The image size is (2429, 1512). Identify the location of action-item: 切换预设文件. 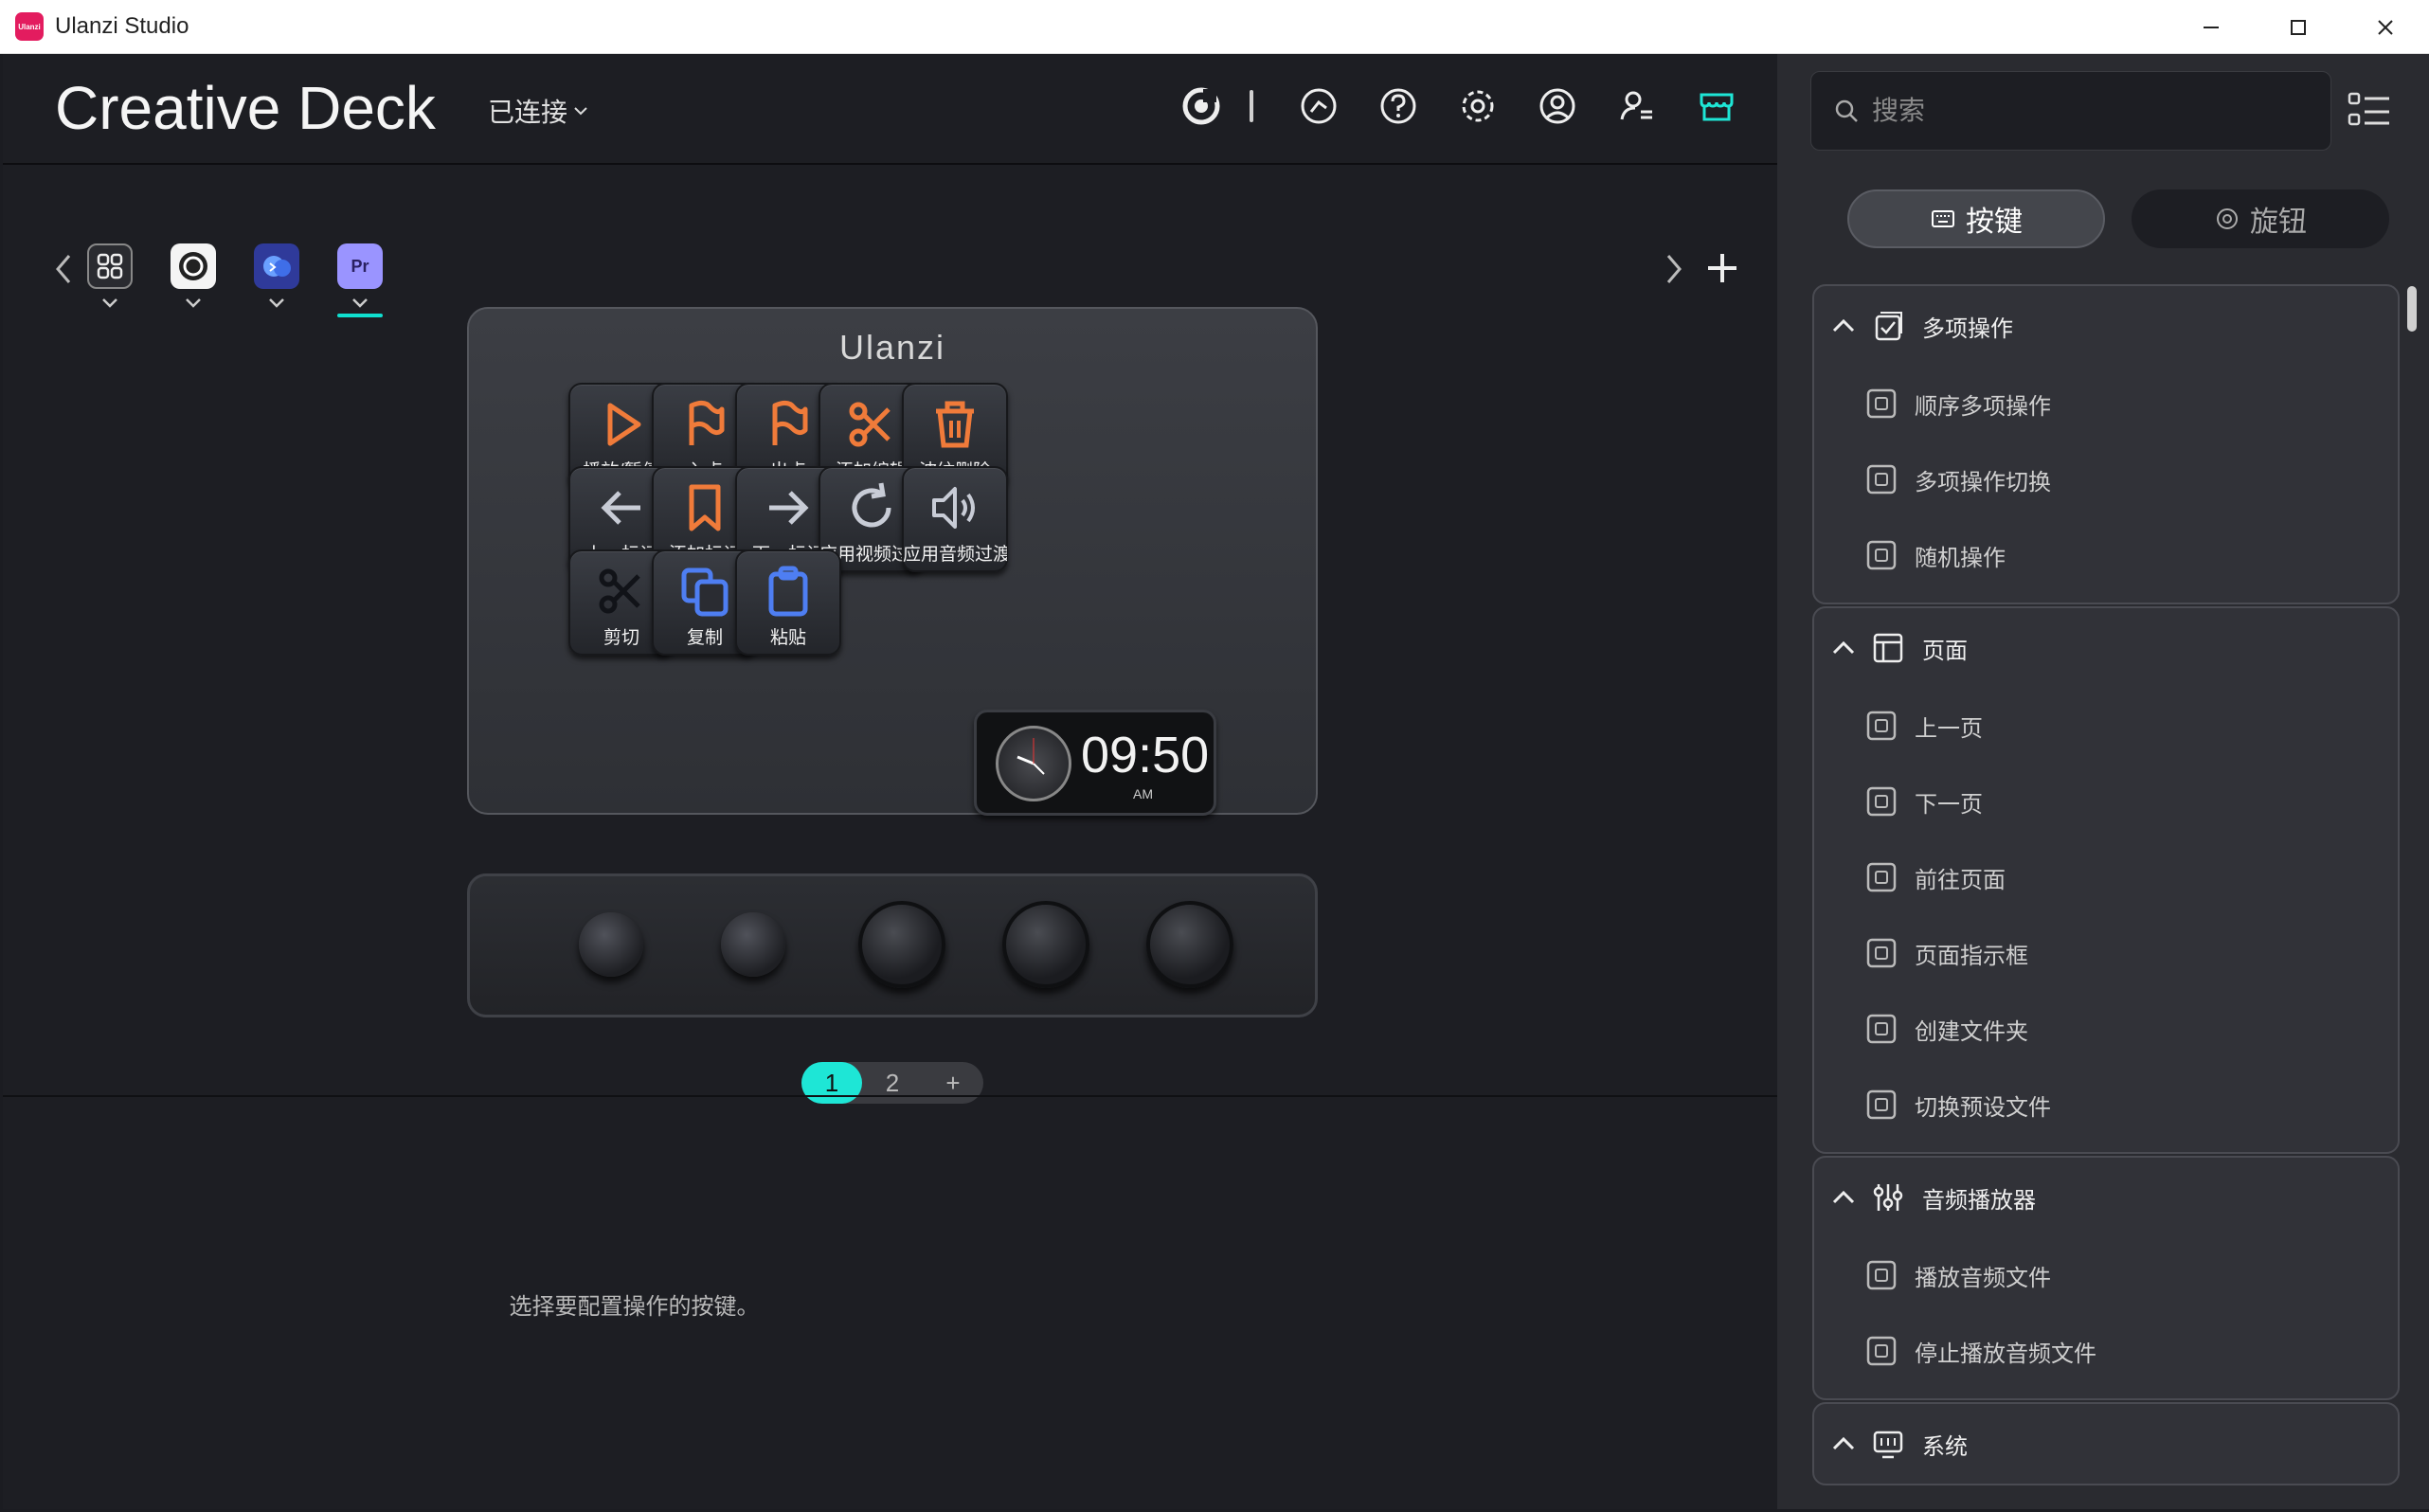
(2106, 1105).